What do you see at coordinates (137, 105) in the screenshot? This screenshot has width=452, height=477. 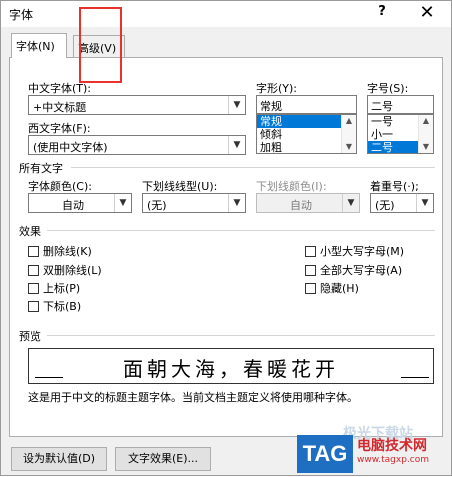 I see `chinese-font-combo: +中文标题 ▼` at bounding box center [137, 105].